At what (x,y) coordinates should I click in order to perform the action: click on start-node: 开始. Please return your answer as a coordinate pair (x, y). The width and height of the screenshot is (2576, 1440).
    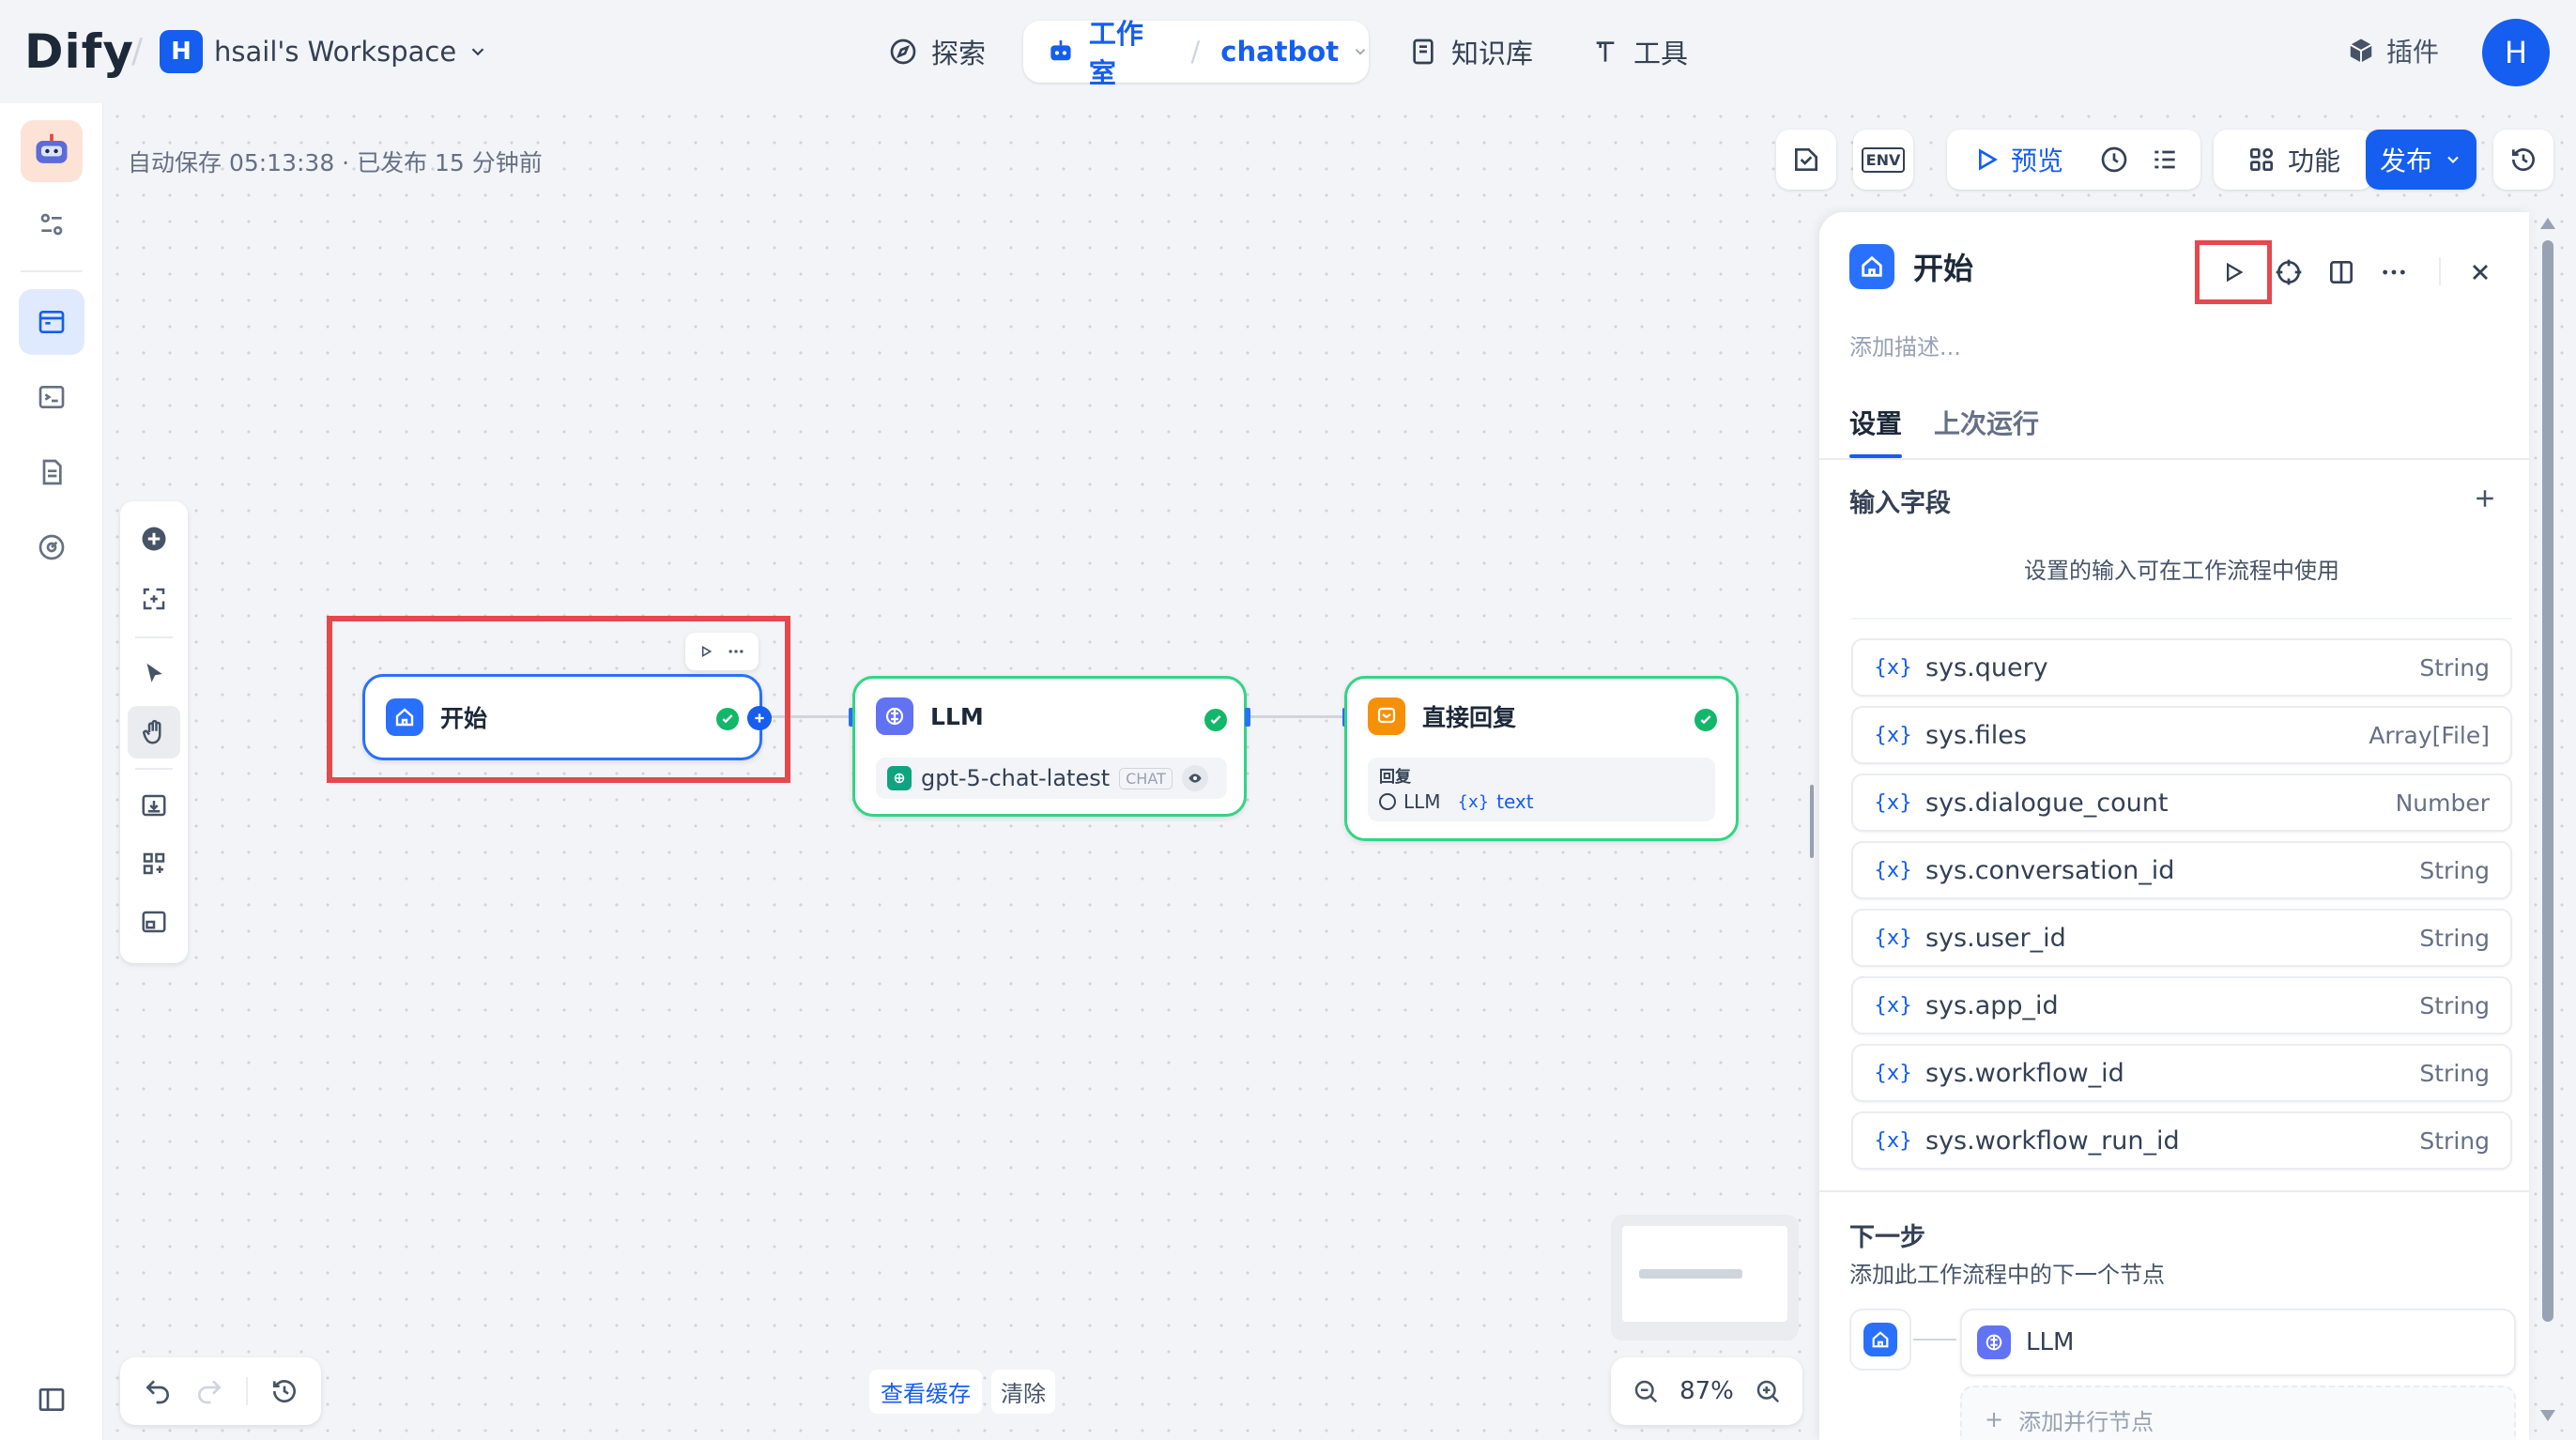
    Looking at the image, I should click on (562, 717).